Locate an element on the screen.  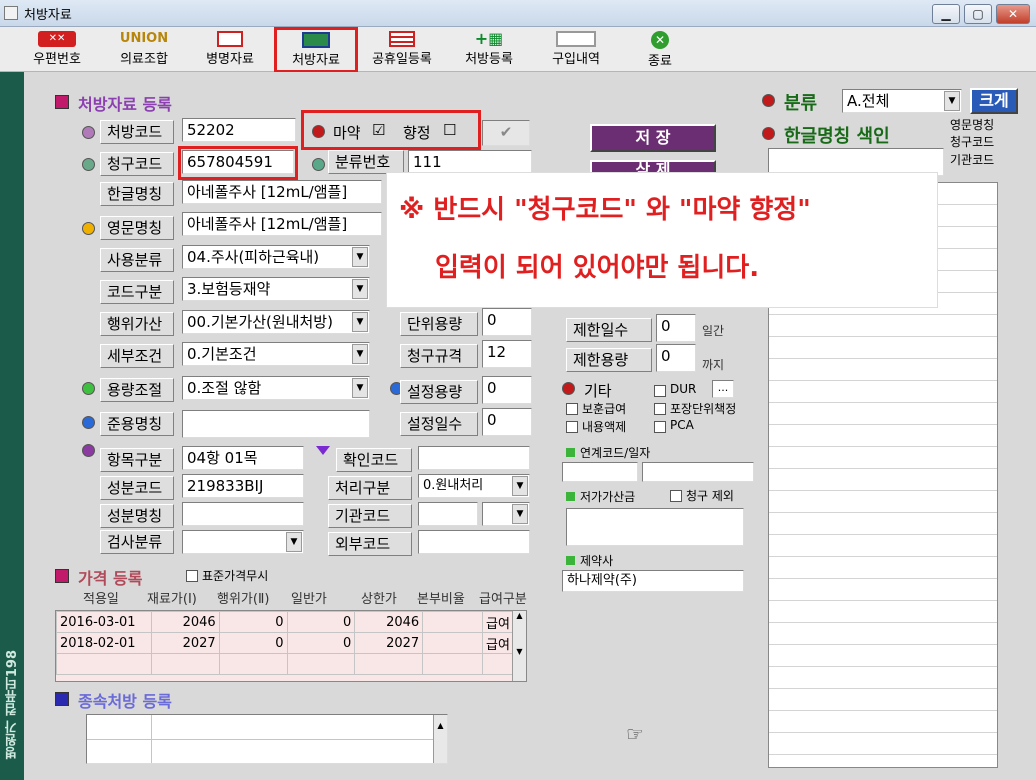
table-cell: 급여 is located at coordinates (498, 643).